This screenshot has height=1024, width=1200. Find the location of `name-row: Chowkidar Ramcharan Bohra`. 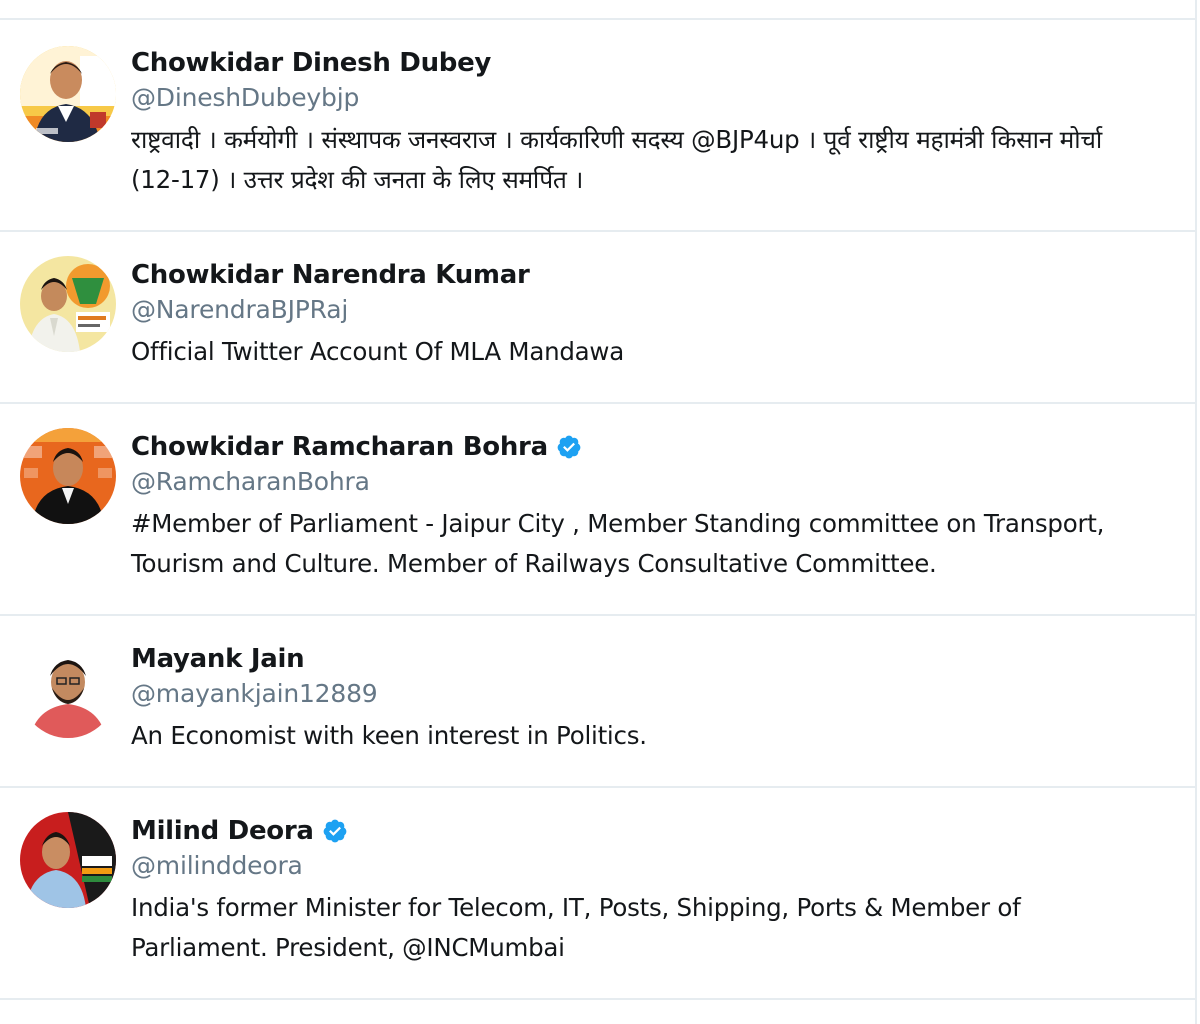

name-row: Chowkidar Ramcharan Bohra is located at coordinates (639, 447).